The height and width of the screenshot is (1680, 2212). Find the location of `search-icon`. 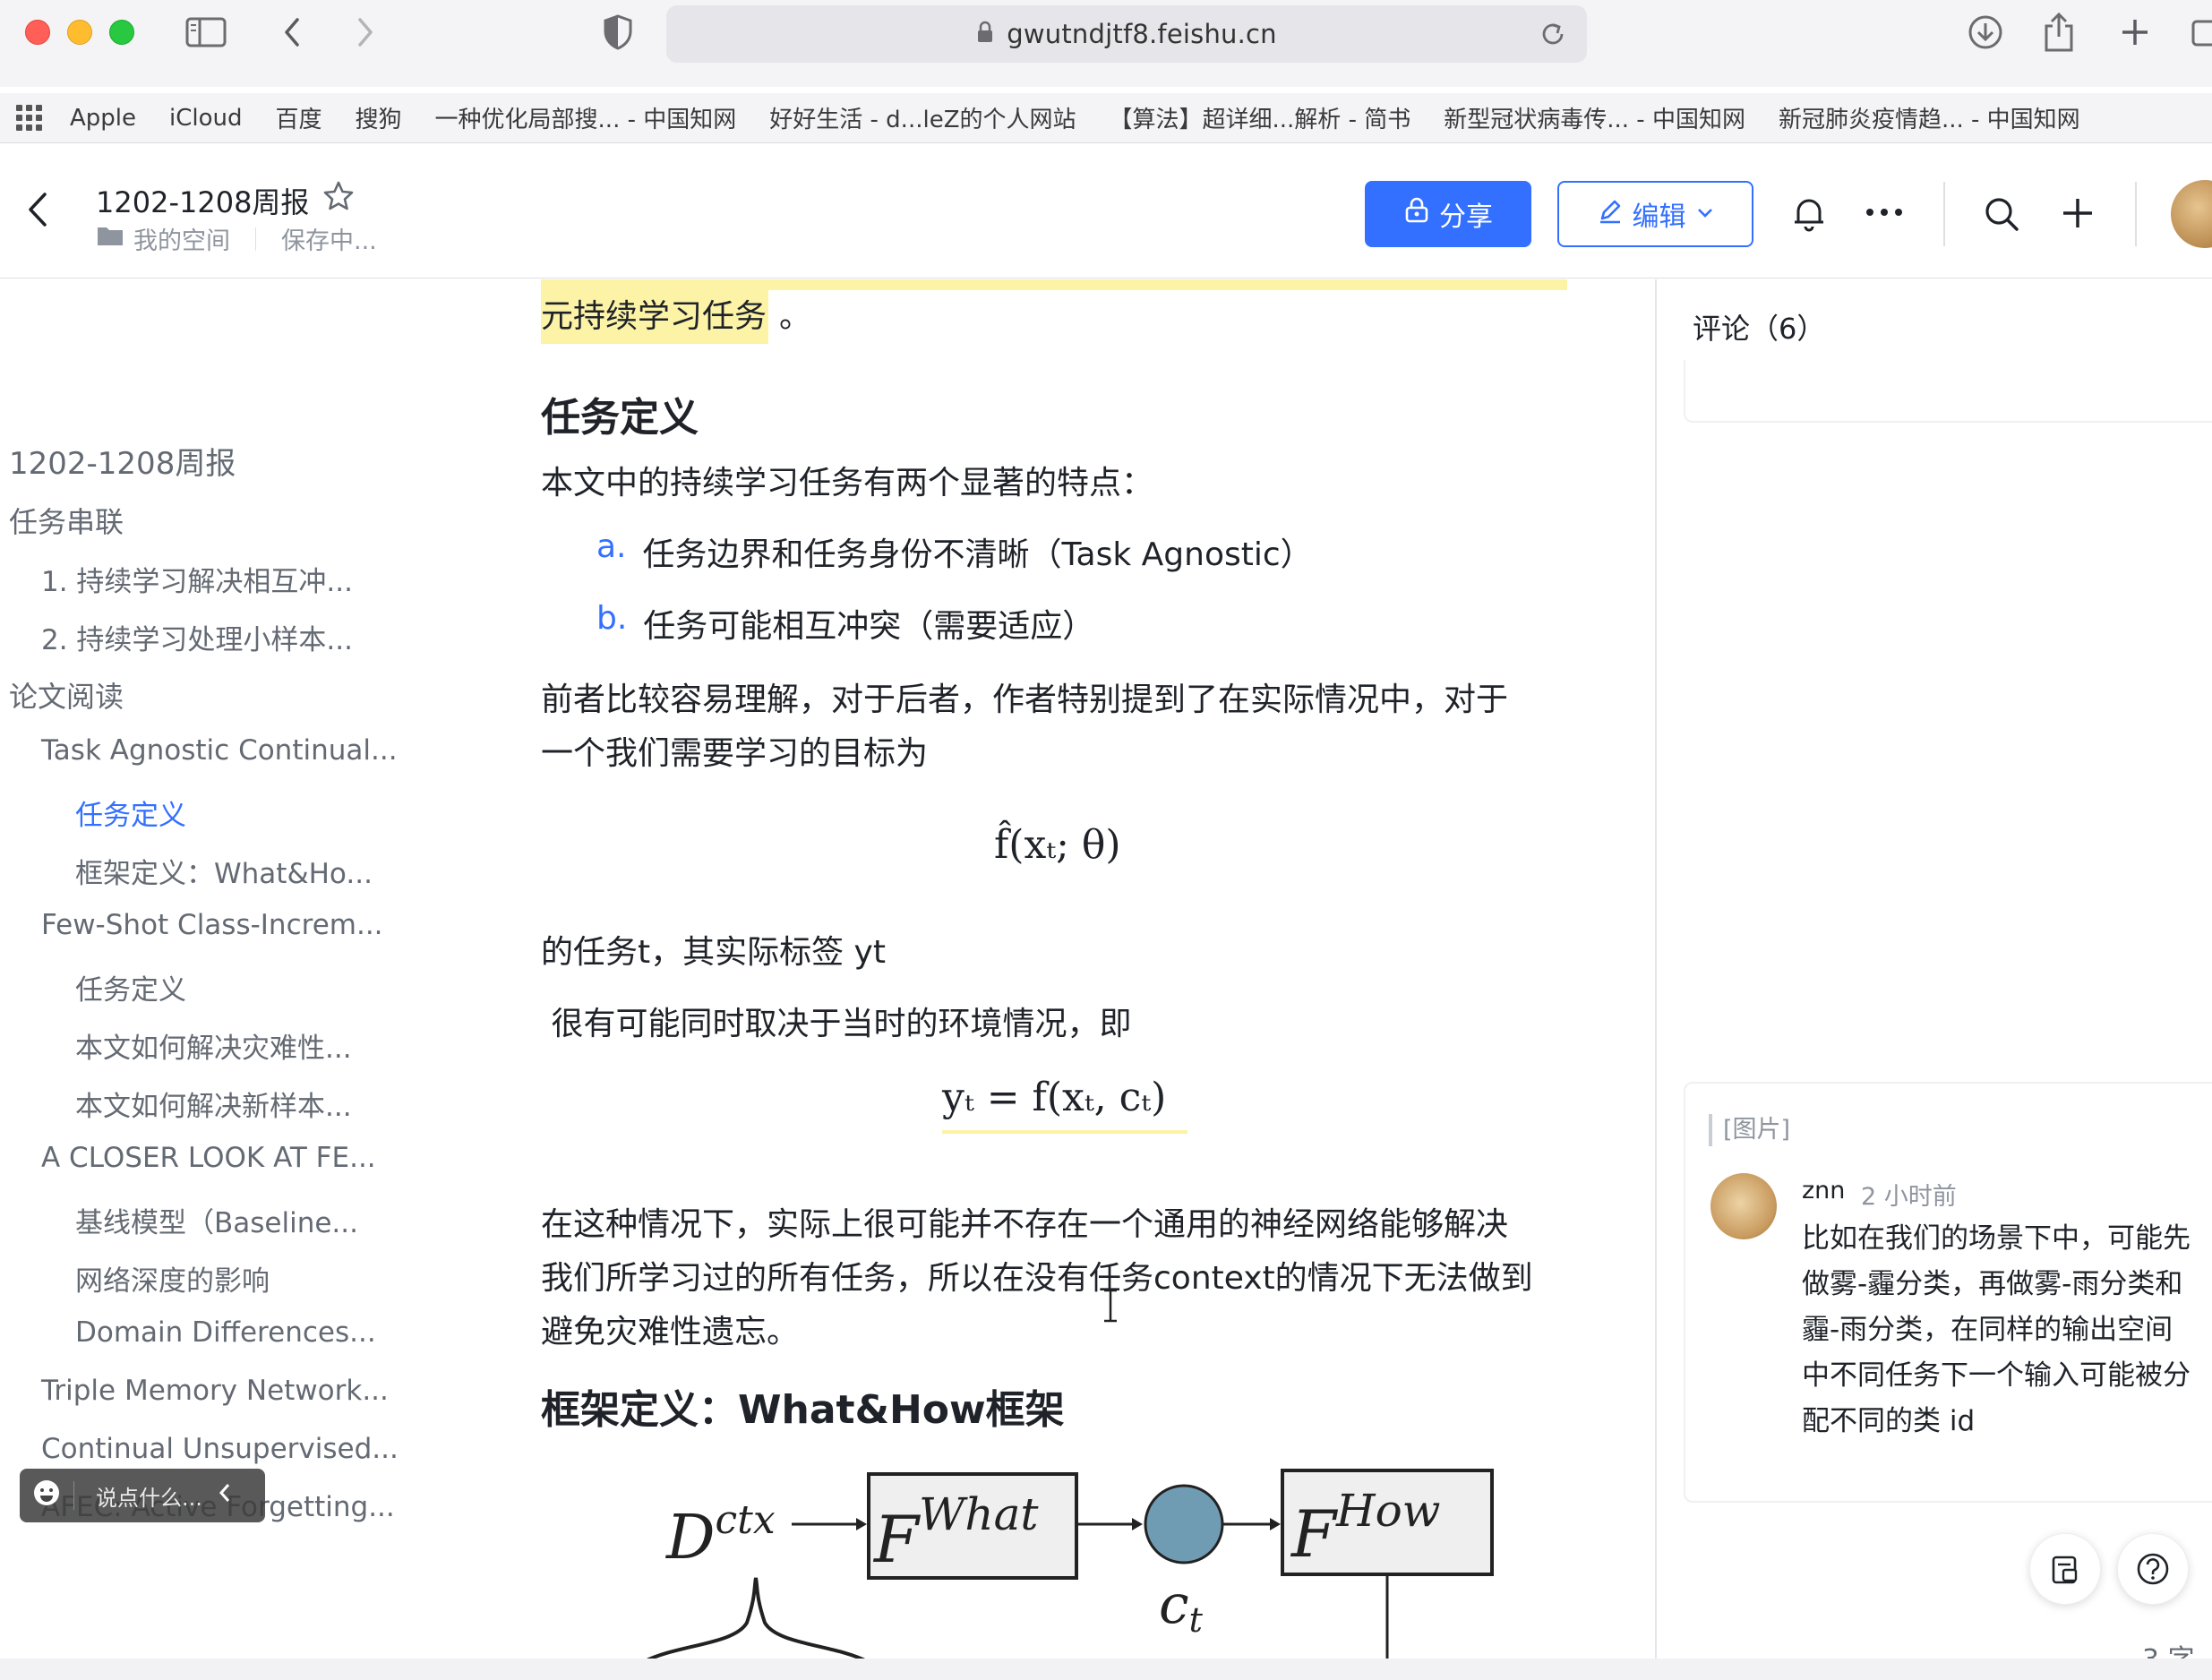

search-icon is located at coordinates (2001, 216).